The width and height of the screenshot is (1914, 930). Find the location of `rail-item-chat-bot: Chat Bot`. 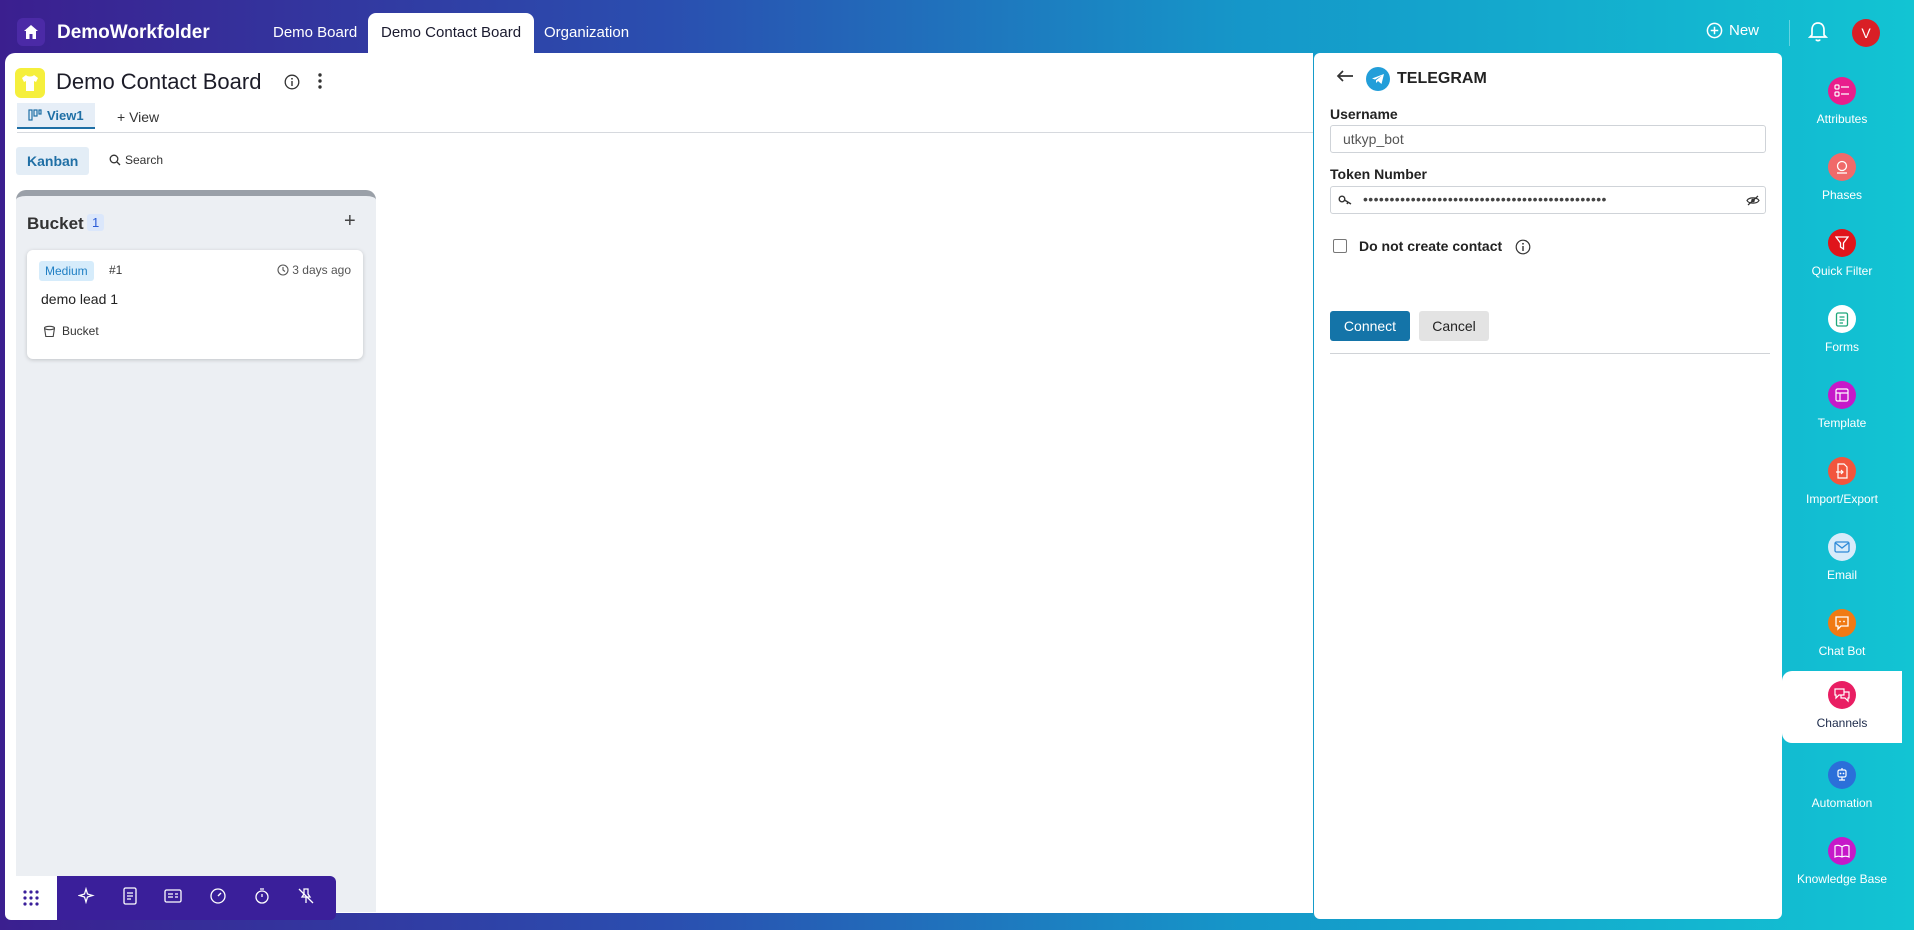

rail-item-chat-bot: Chat Bot is located at coordinates (1842, 635).